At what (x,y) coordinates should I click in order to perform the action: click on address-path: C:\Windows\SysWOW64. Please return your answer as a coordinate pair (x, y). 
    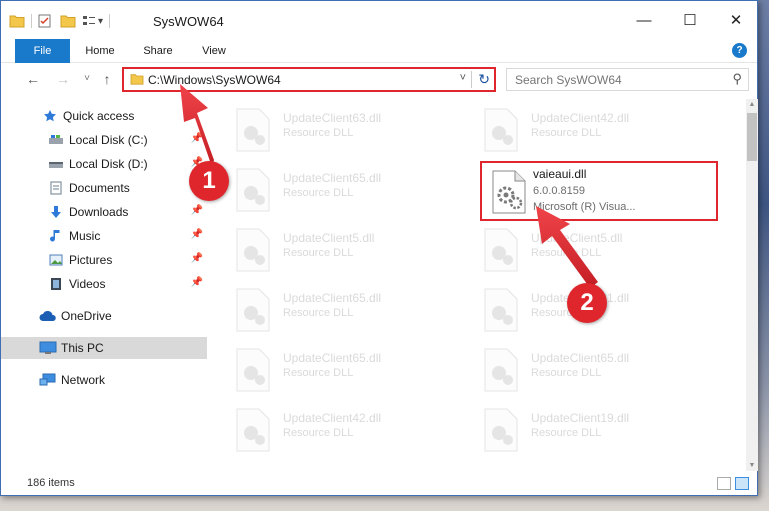
    Looking at the image, I should click on (214, 80).